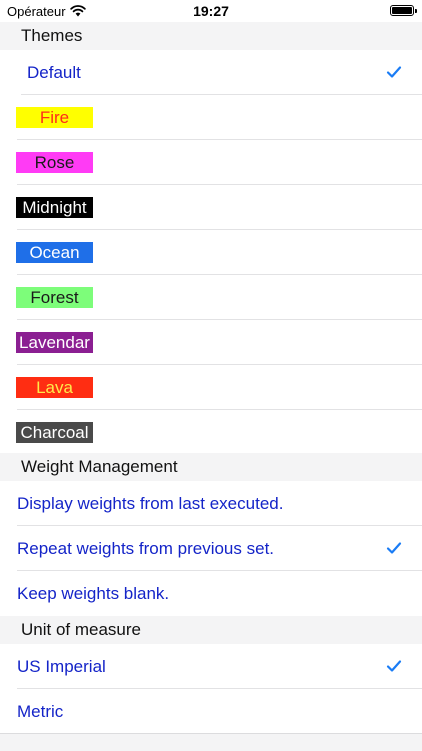  Describe the element at coordinates (146, 548) in the screenshot. I see `weight-option-label: Repeat weights from previous set.` at that location.